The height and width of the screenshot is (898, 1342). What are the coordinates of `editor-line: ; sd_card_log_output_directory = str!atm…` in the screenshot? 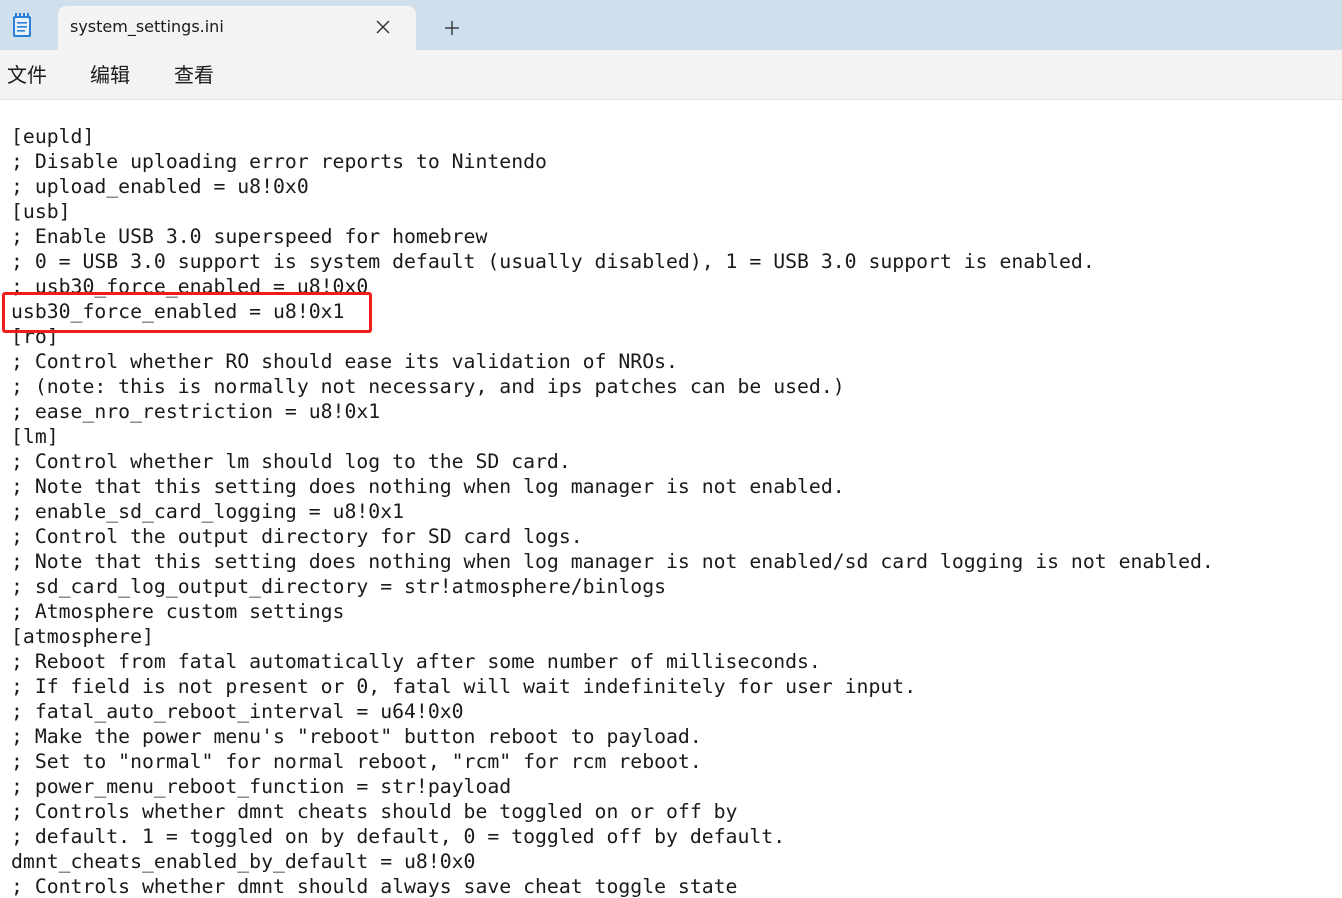 It's located at (339, 586).